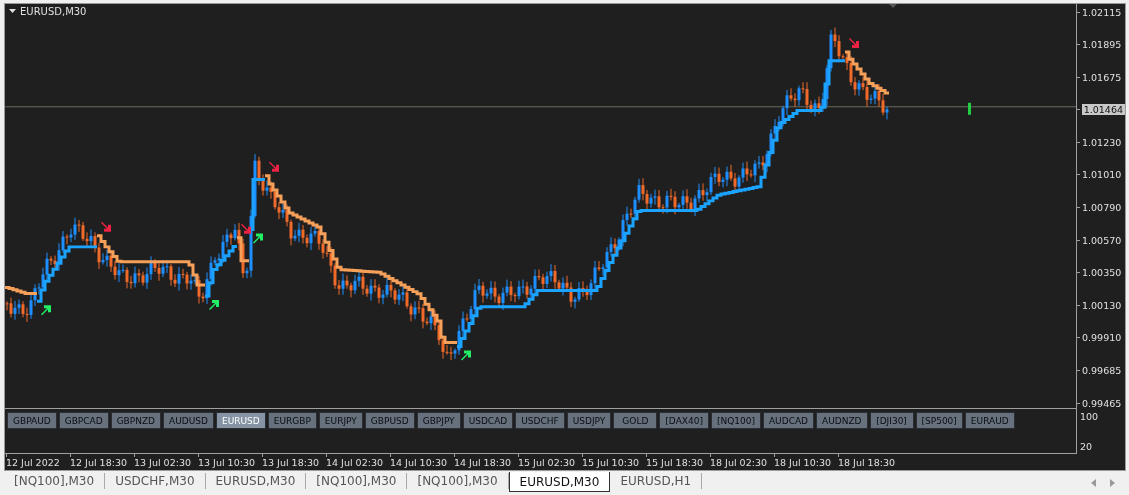 The width and height of the screenshot is (1129, 495). I want to click on price-label: 0.99910, so click(1102, 338).